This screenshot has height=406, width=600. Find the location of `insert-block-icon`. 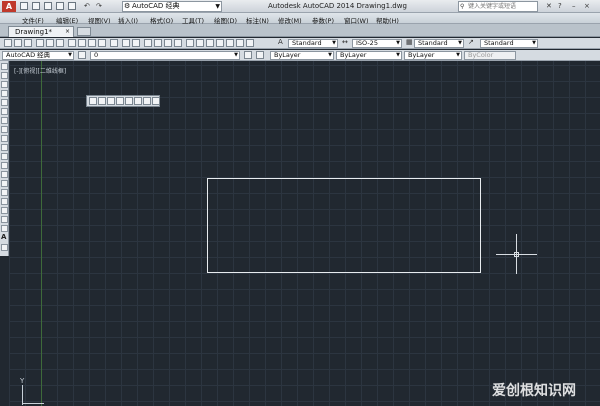

insert-block-icon is located at coordinates (4, 165).